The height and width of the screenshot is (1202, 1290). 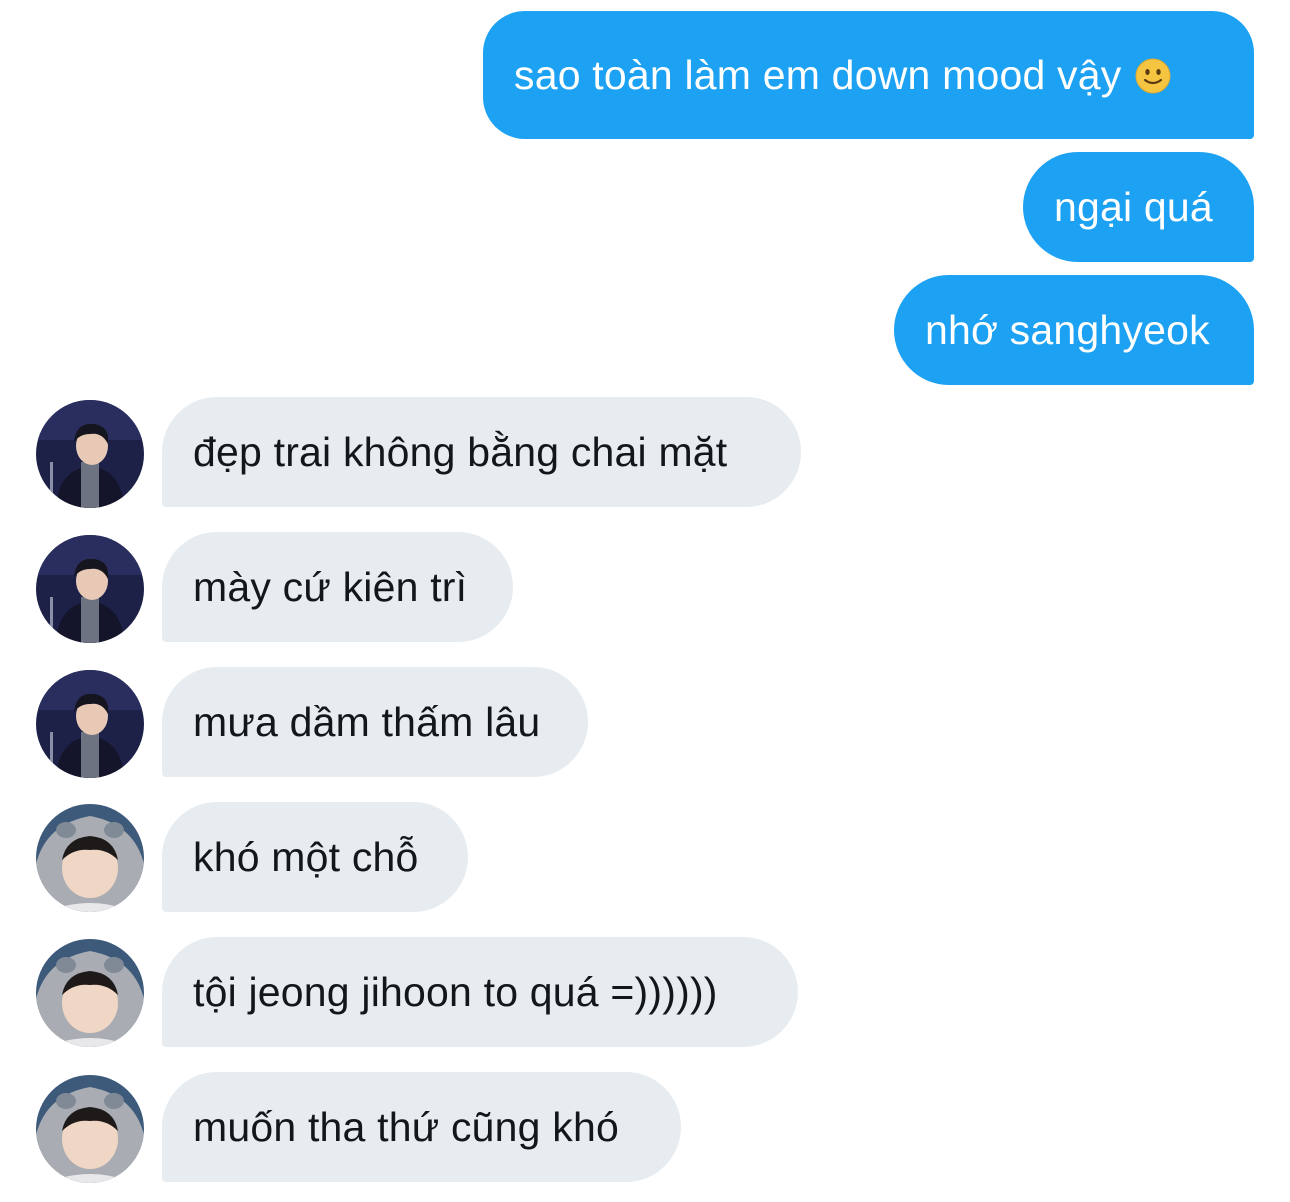 I want to click on slightly-smiling-face-icon, so click(x=1153, y=75).